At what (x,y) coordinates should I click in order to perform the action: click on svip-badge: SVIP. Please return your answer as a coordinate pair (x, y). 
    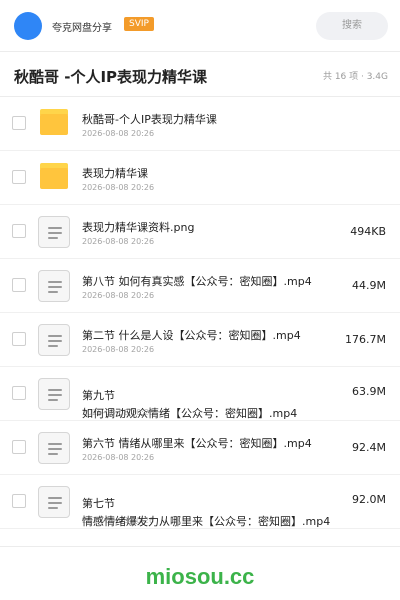
    Looking at the image, I should click on (139, 24).